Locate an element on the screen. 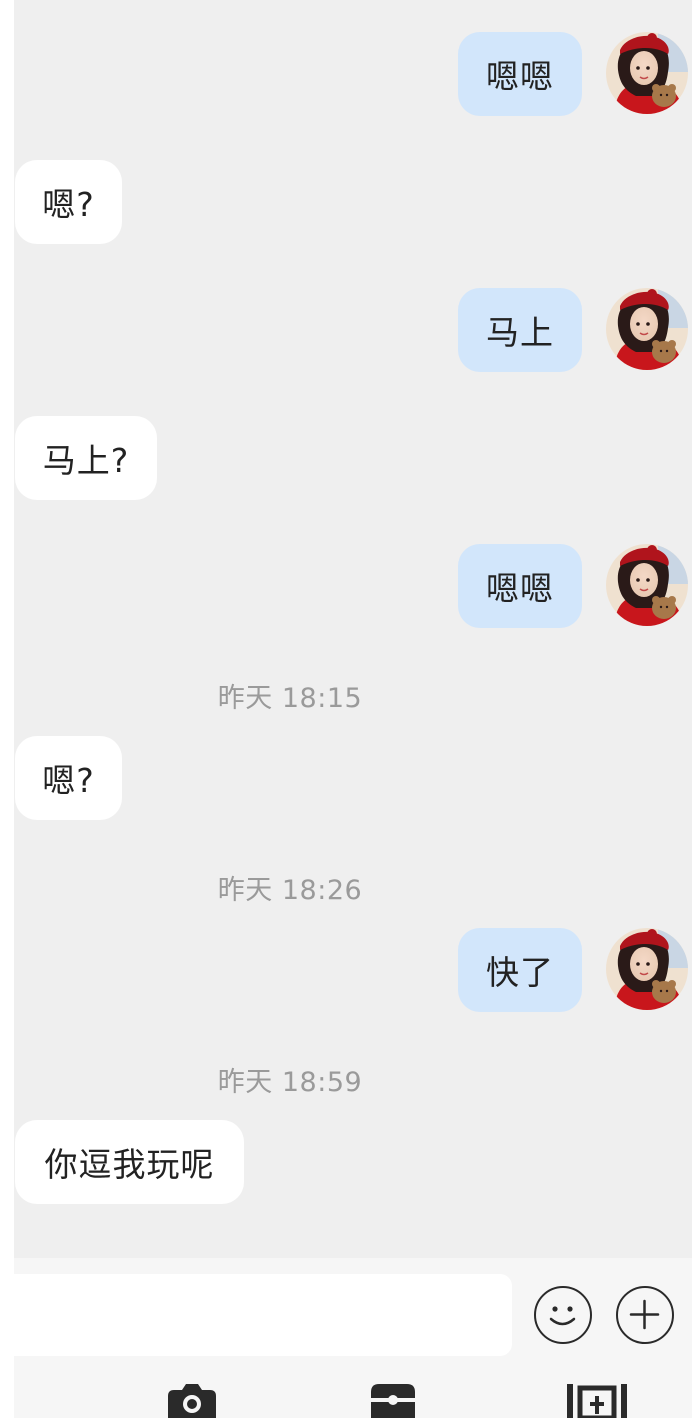  timestamp: 昨天 18:26 is located at coordinates (290, 890).